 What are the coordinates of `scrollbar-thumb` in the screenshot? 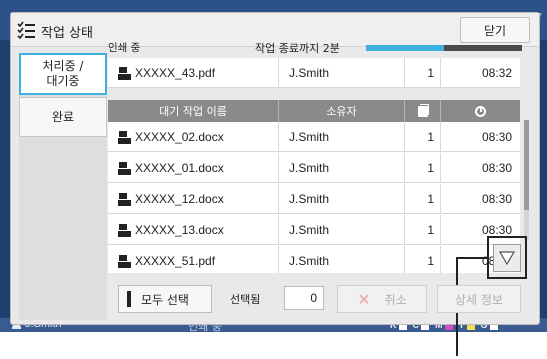 It's located at (526, 165).